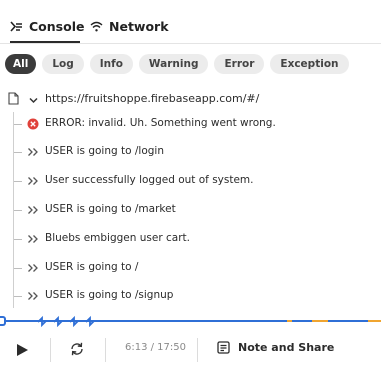  I want to click on log-text: USER is going to /login, so click(105, 151).